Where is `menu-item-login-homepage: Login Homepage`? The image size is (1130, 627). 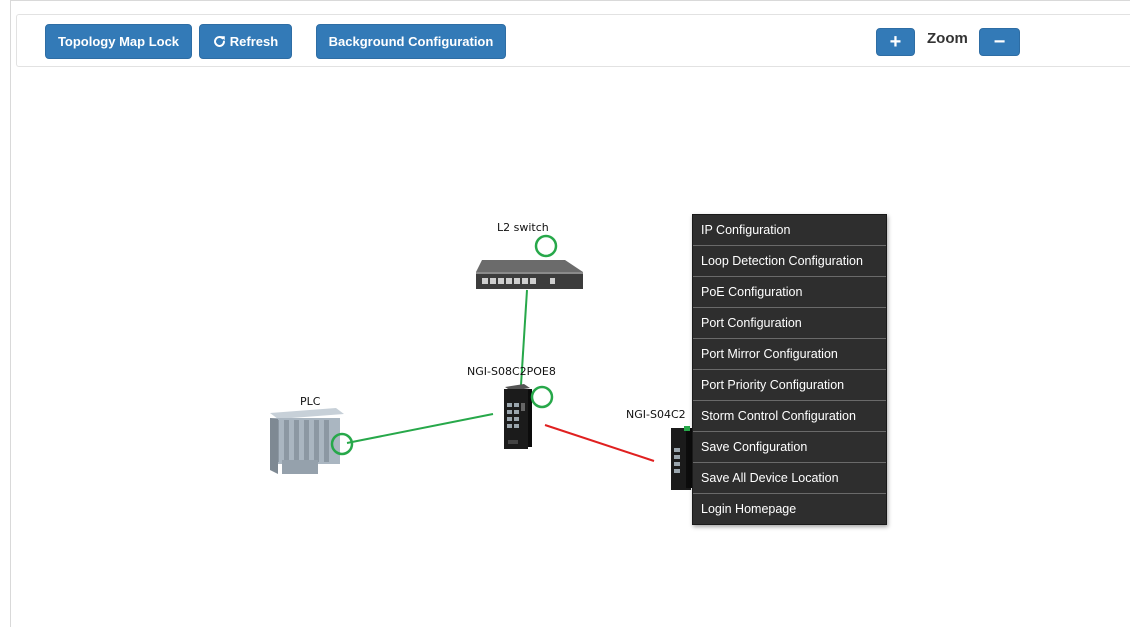 menu-item-login-homepage: Login Homepage is located at coordinates (789, 509).